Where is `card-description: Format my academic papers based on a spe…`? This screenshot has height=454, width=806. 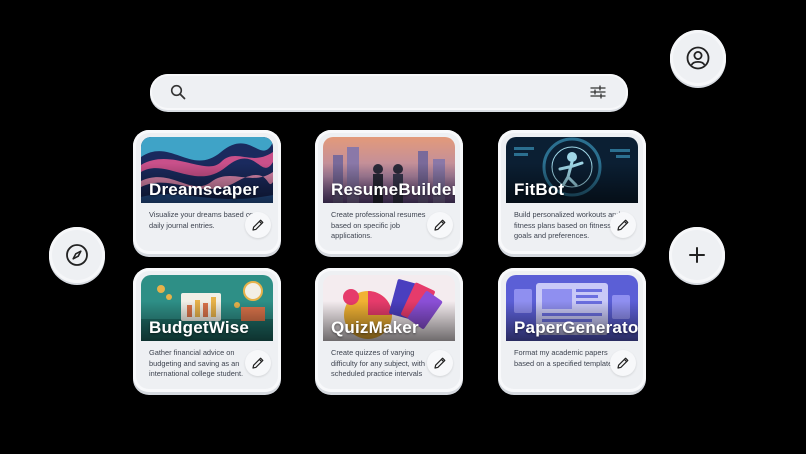 card-description: Format my academic papers based on a spe… is located at coordinates (564, 358).